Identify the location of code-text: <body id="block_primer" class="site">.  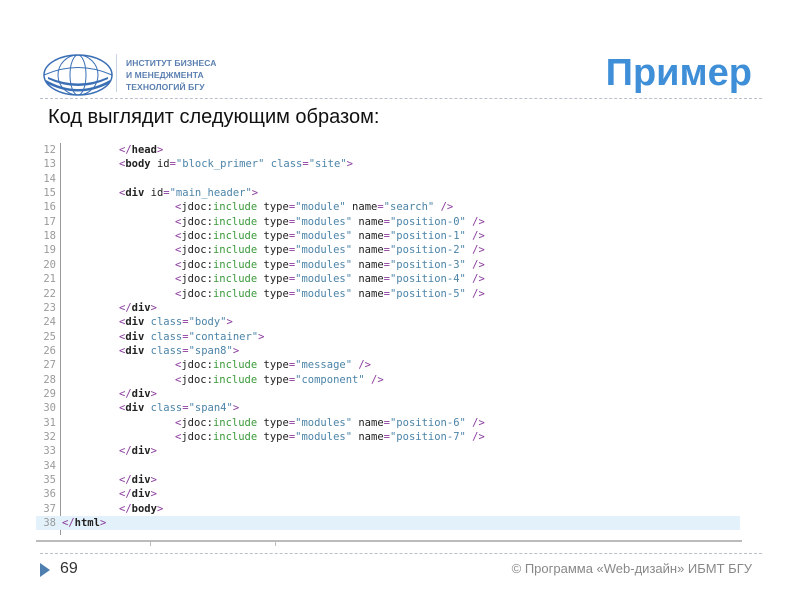
(236, 164).